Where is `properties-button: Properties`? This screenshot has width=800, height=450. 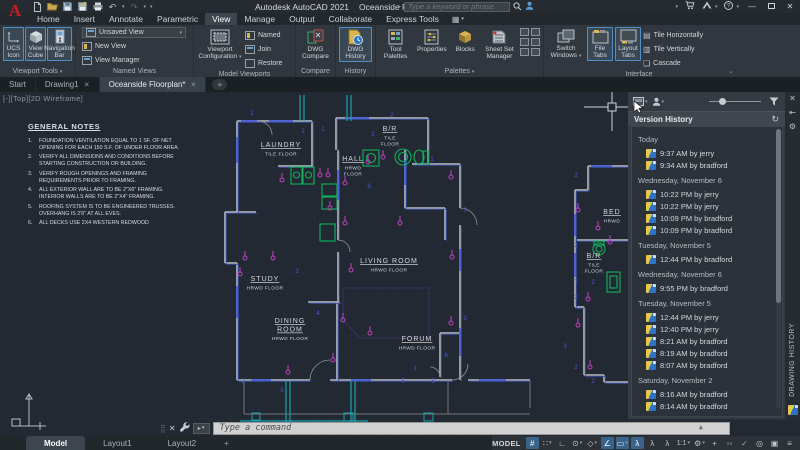
properties-button: Properties is located at coordinates (431, 41).